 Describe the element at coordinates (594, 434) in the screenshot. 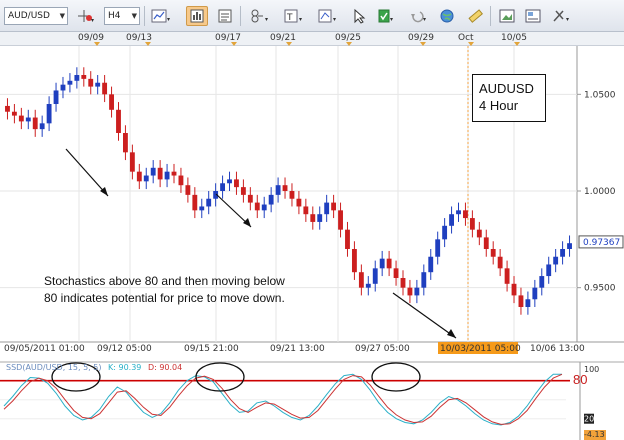

I see `indicator-axis-bottom: -4.13` at that location.